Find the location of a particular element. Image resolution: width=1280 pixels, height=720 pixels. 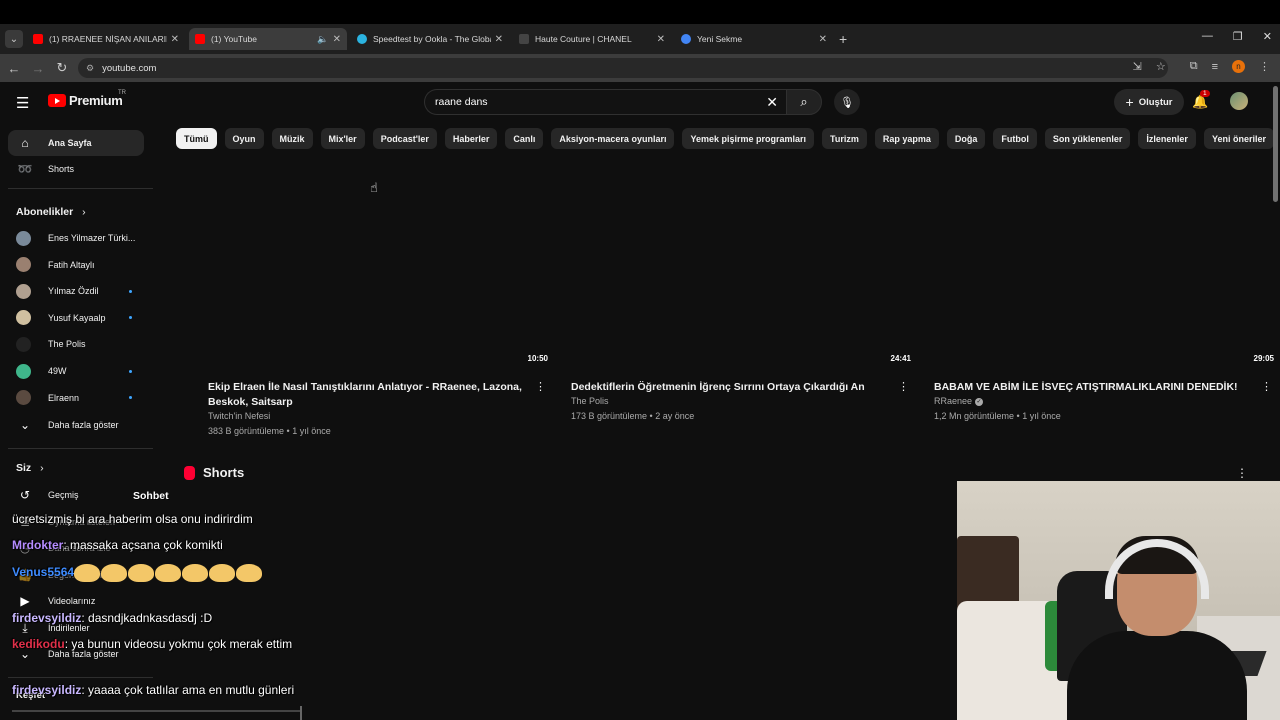

tab-2: Speedtest by Ookla - The Global ✕ is located at coordinates (430, 39).